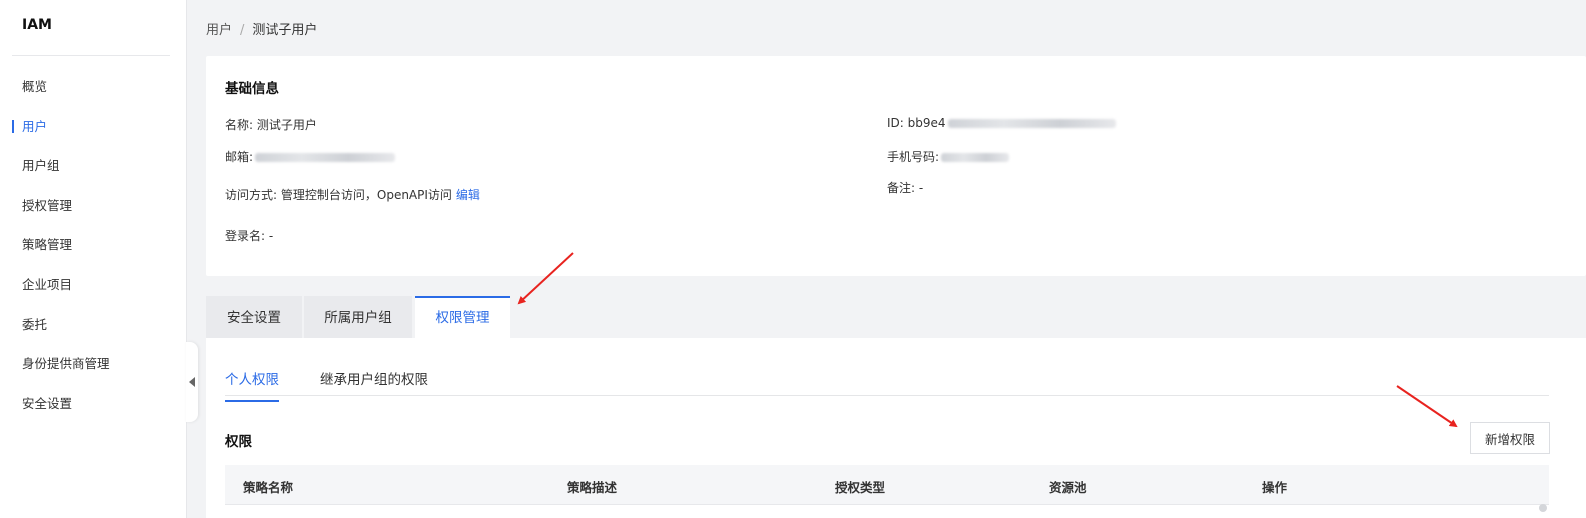 Image resolution: width=1586 pixels, height=518 pixels. I want to click on access-label: 访问方式:, so click(251, 195).